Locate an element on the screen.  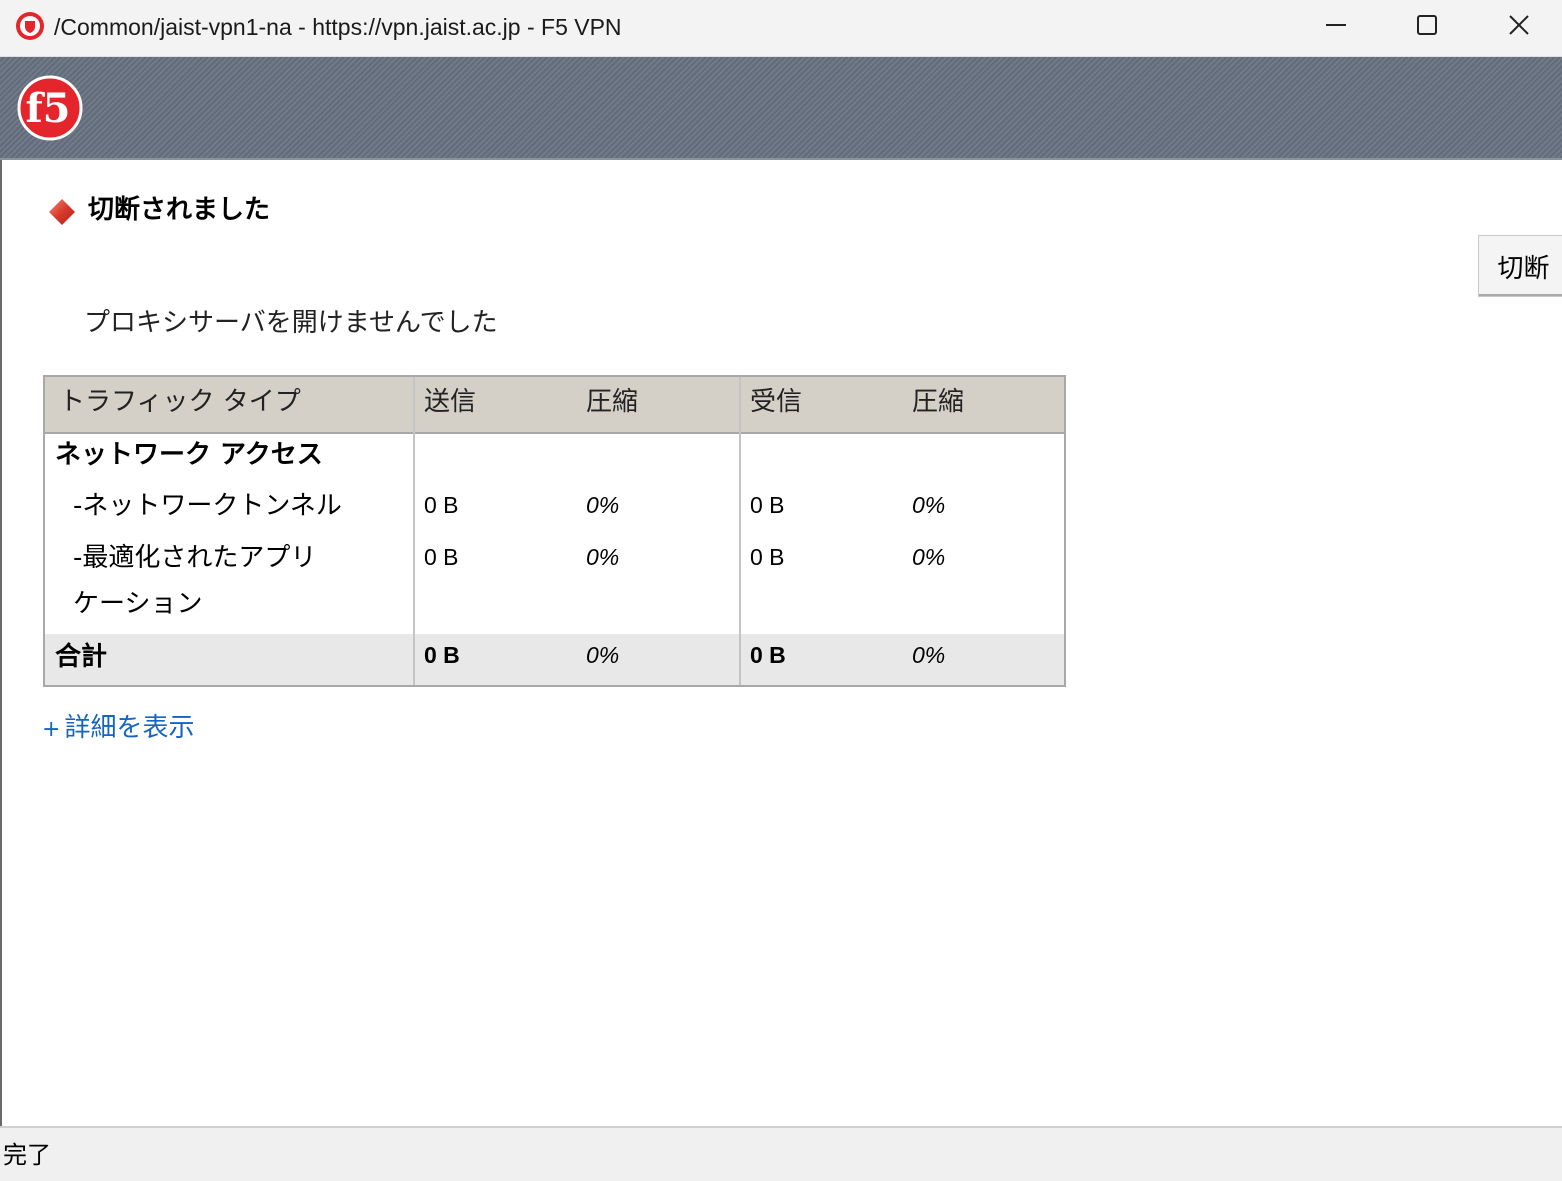
svg-text: f5 is located at coordinates (47, 108).